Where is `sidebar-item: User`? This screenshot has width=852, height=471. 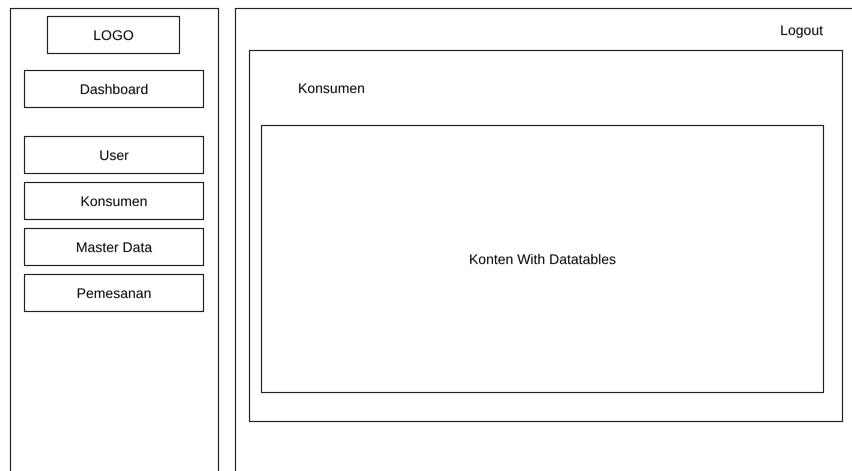 sidebar-item: User is located at coordinates (114, 155).